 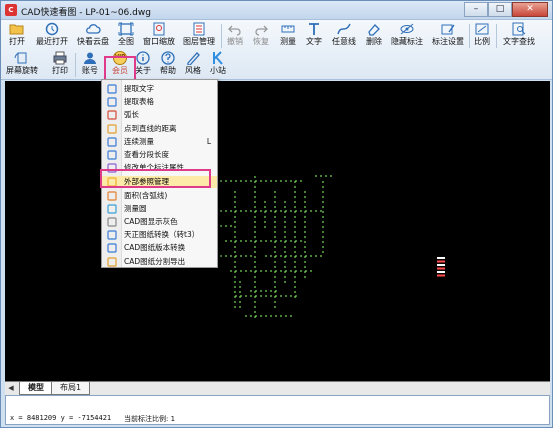 What do you see at coordinates (168, 70) in the screenshot?
I see `help-label: 帮助` at bounding box center [168, 70].